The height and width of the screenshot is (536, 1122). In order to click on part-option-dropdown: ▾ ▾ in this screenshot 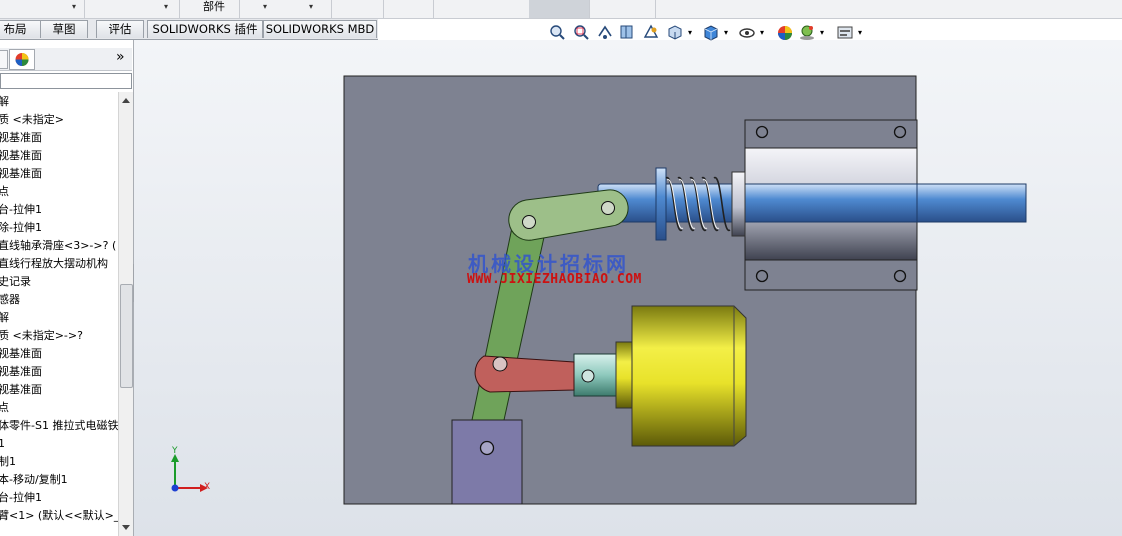, I will do `click(285, 9)`.